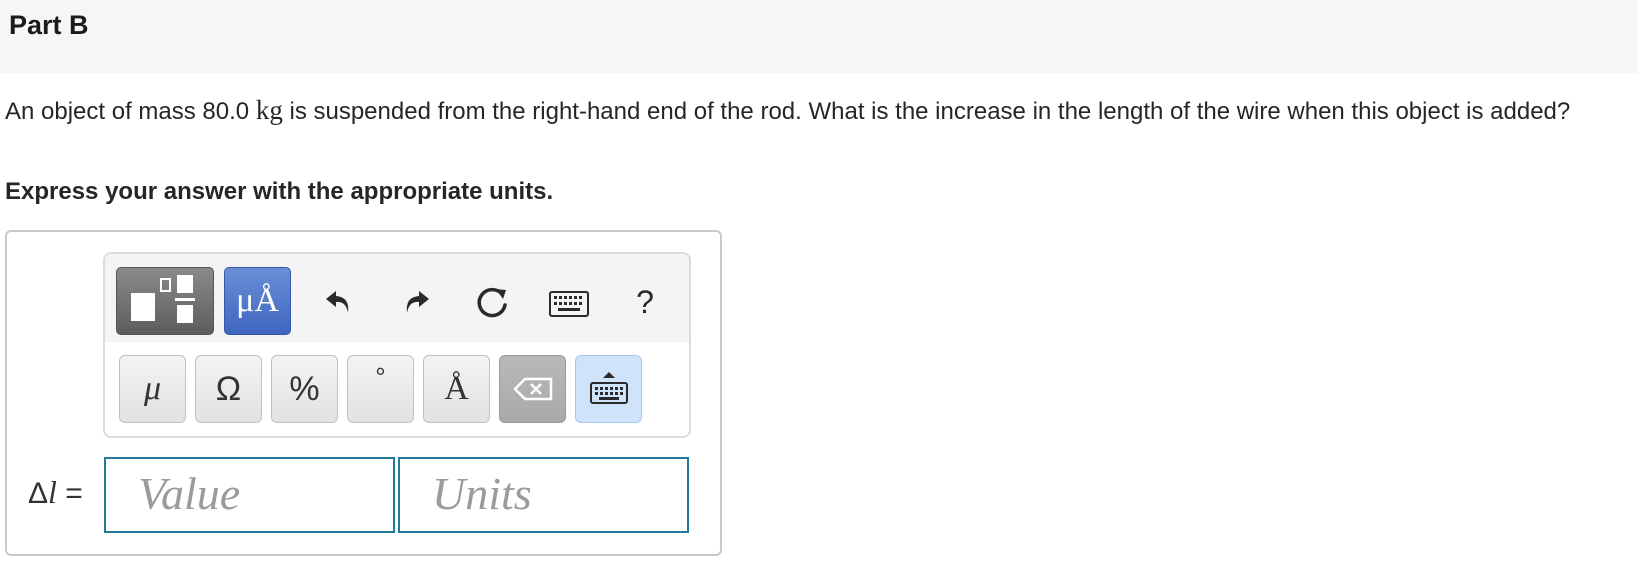 The height and width of the screenshot is (570, 1638). Describe the element at coordinates (228, 389) in the screenshot. I see `key-omega: Ω` at that location.